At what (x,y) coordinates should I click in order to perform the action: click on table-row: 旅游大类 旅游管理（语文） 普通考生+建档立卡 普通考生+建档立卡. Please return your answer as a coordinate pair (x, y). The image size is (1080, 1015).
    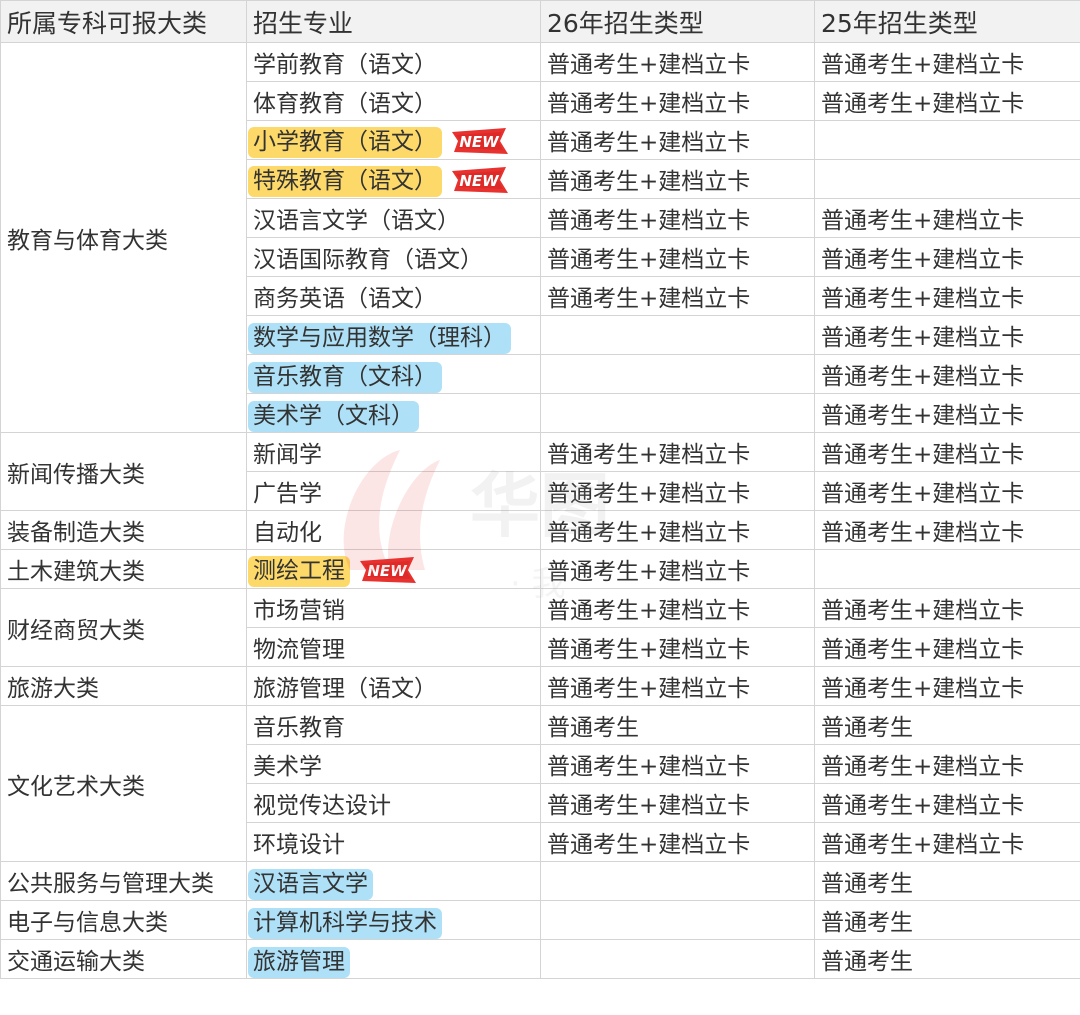
    Looking at the image, I should click on (540, 686).